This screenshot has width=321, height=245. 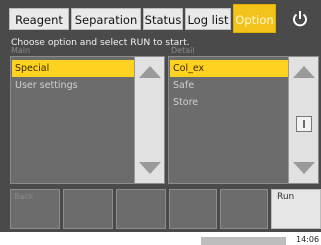 What do you see at coordinates (243, 241) in the screenshot?
I see `progress-bar` at bounding box center [243, 241].